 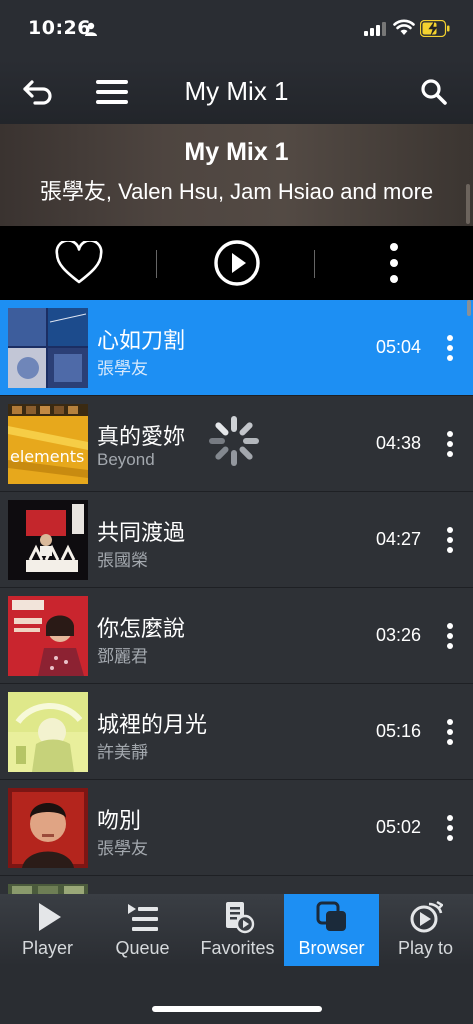 What do you see at coordinates (468, 204) in the screenshot?
I see `header-scrollbar` at bounding box center [468, 204].